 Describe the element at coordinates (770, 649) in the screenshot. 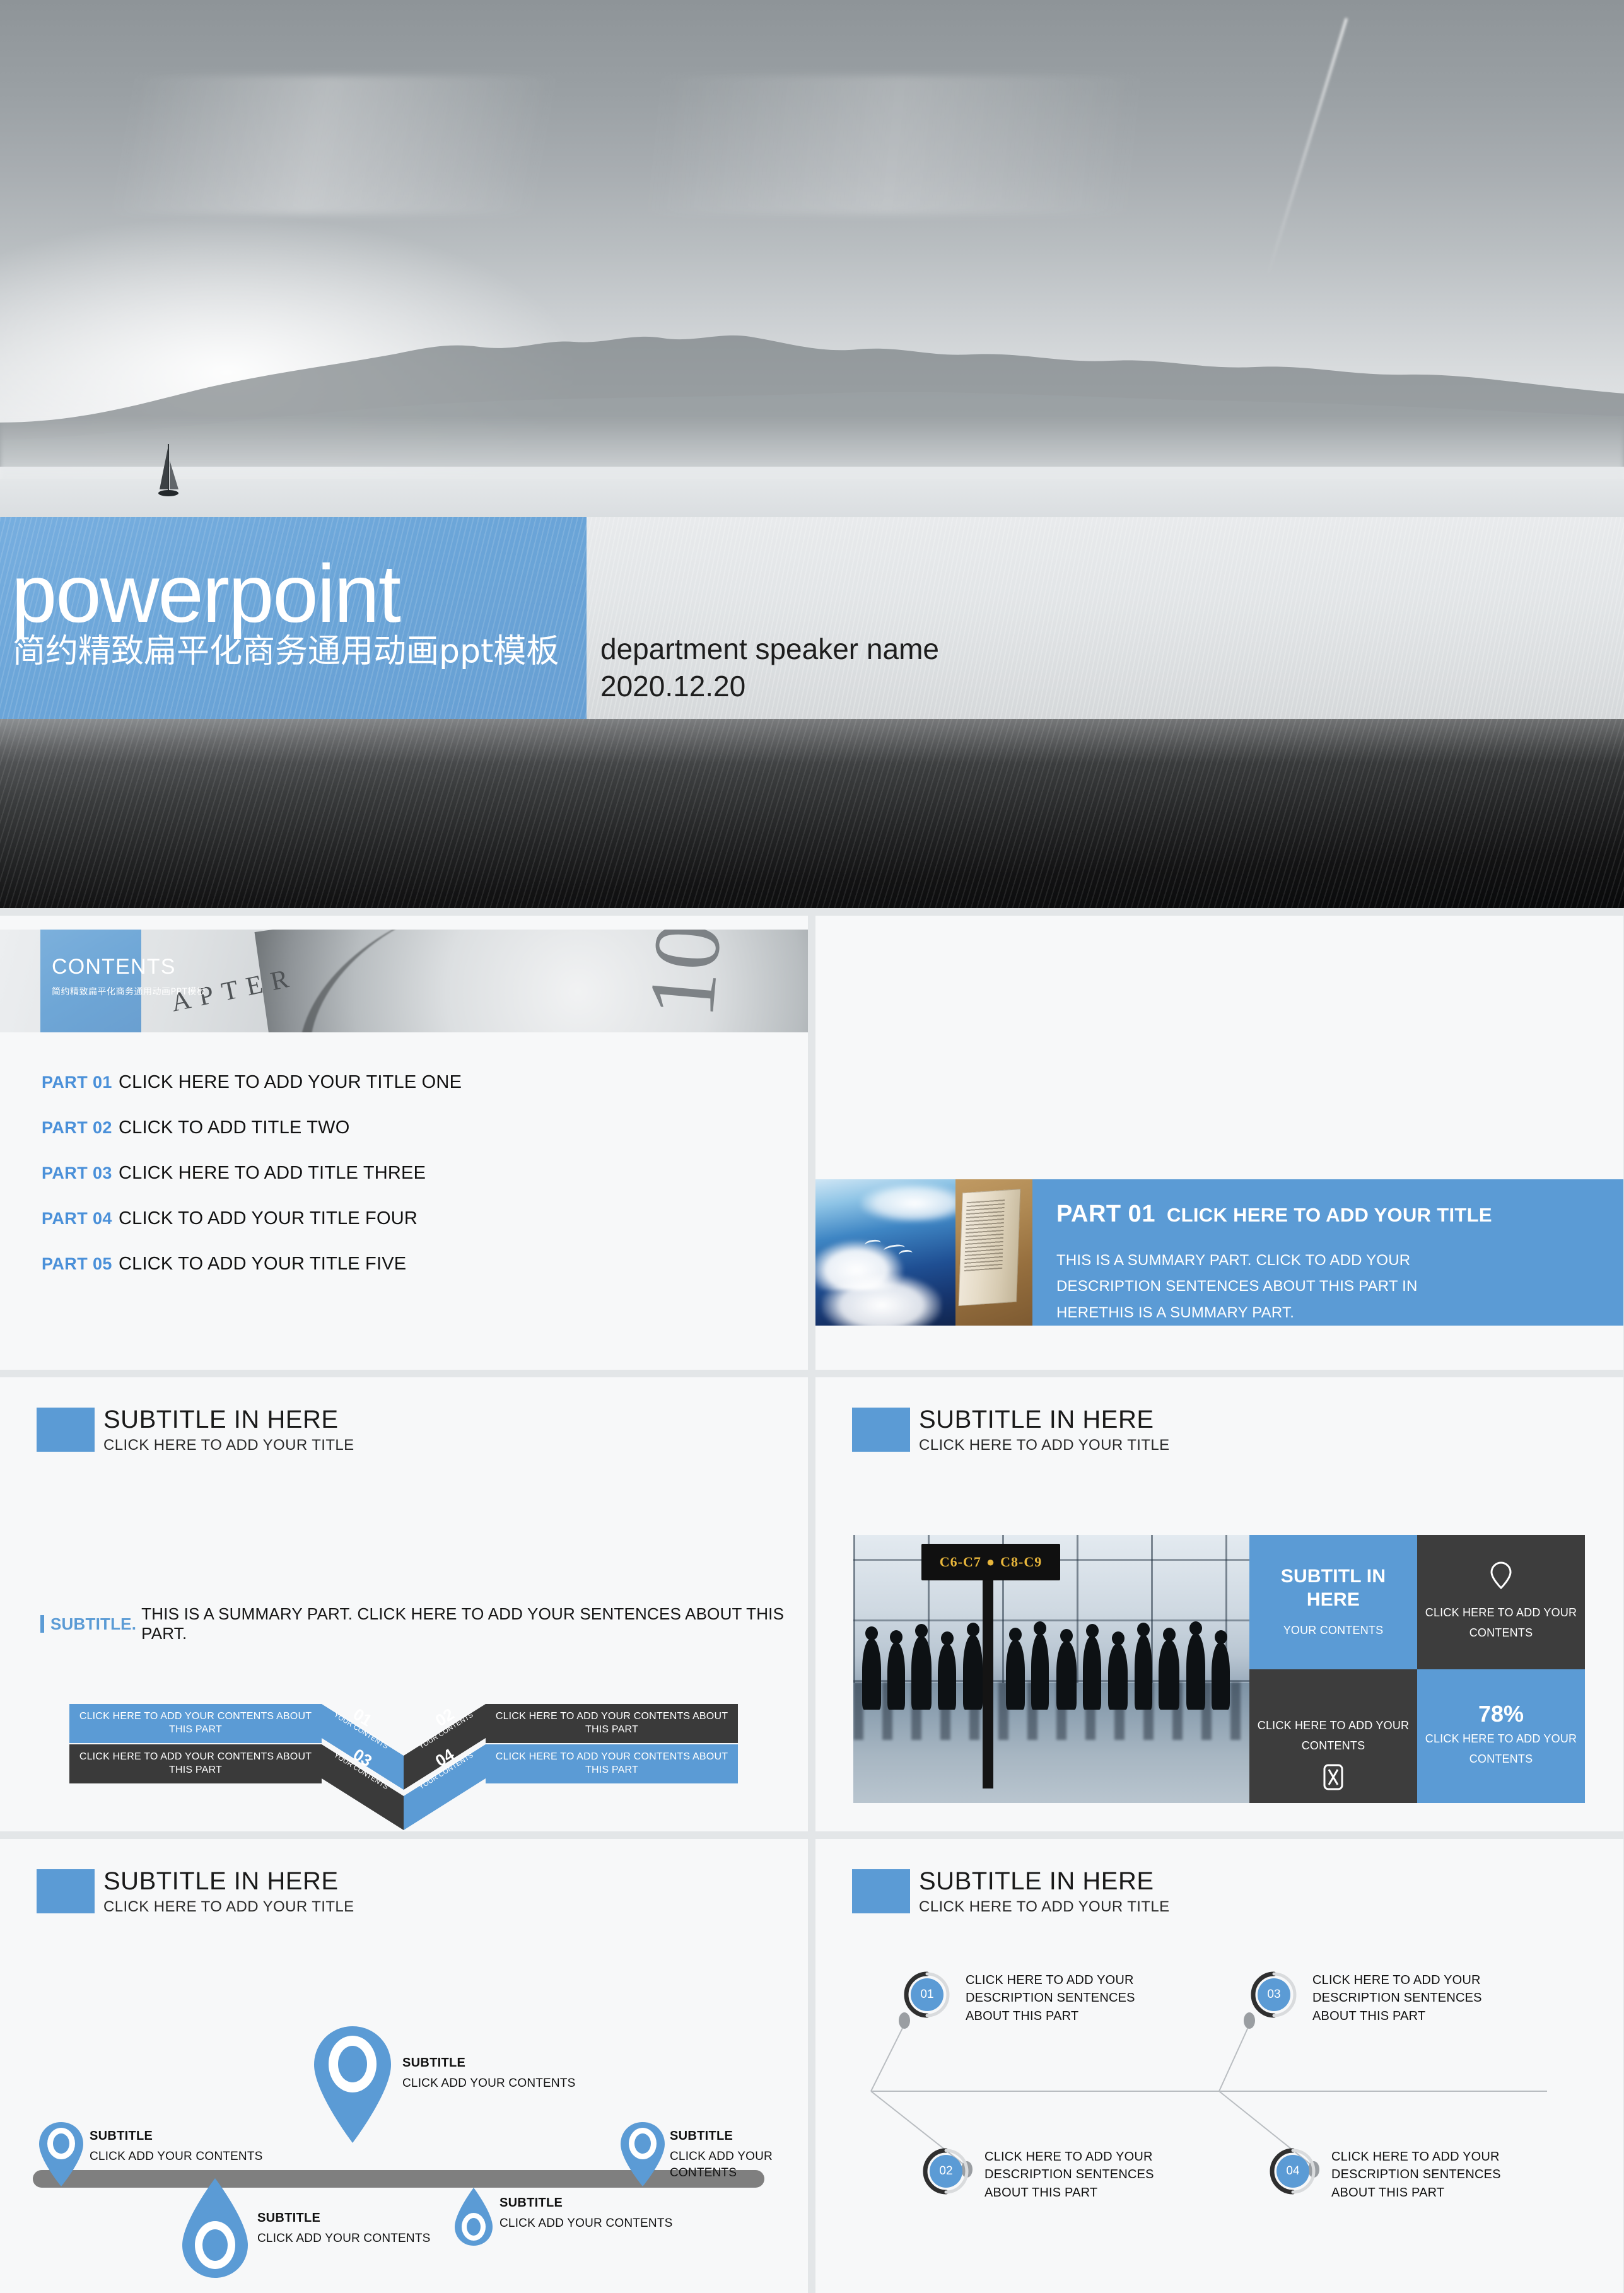

I see `cover-speaker-name: department speaker name` at that location.